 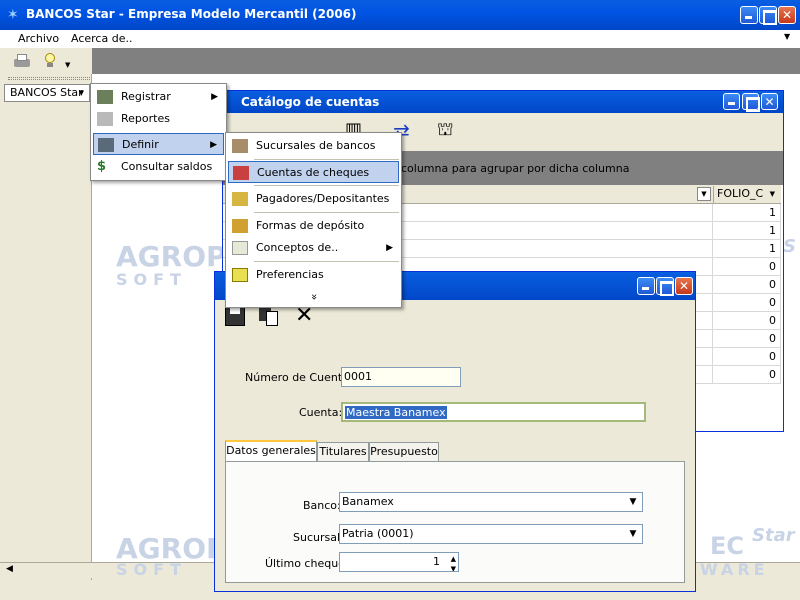 I want to click on sucursal-label: Sucursal:, so click(x=318, y=537).